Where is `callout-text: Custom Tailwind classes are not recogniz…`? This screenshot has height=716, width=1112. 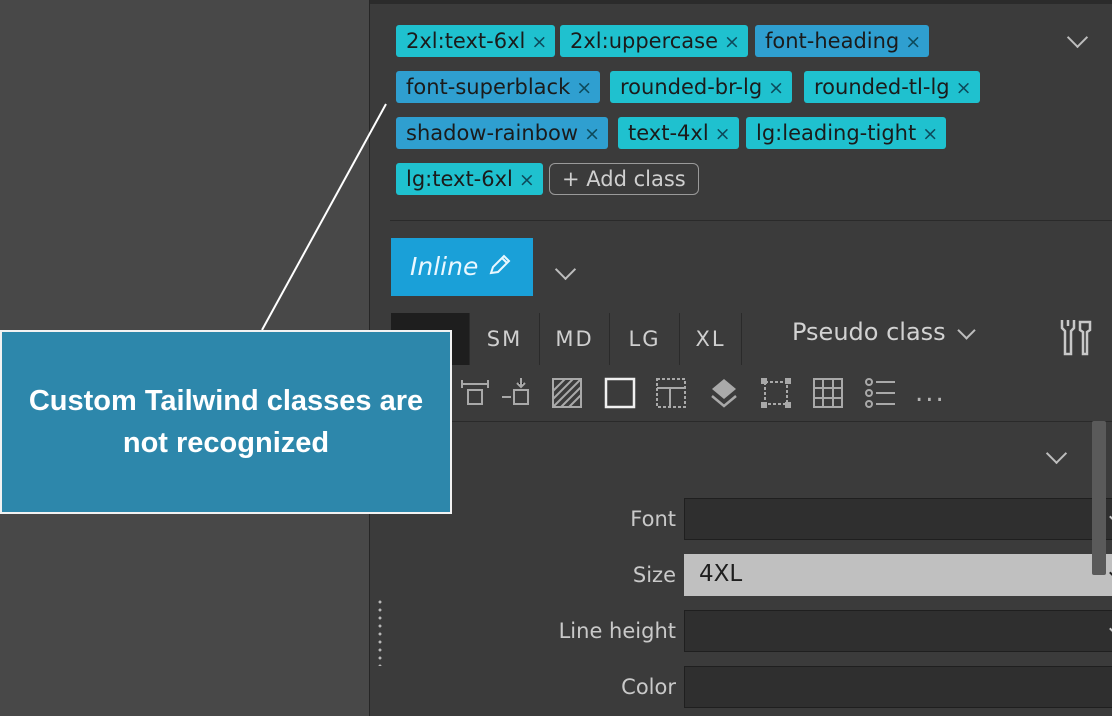
callout-text: Custom Tailwind classes are not recogniz… is located at coordinates (226, 422).